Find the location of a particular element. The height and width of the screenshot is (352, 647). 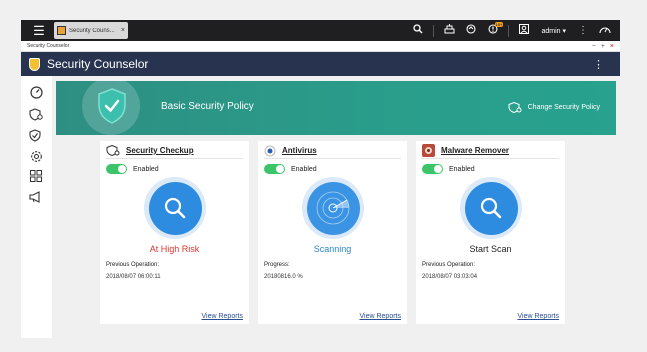

minimize-button: − is located at coordinates (594, 46).